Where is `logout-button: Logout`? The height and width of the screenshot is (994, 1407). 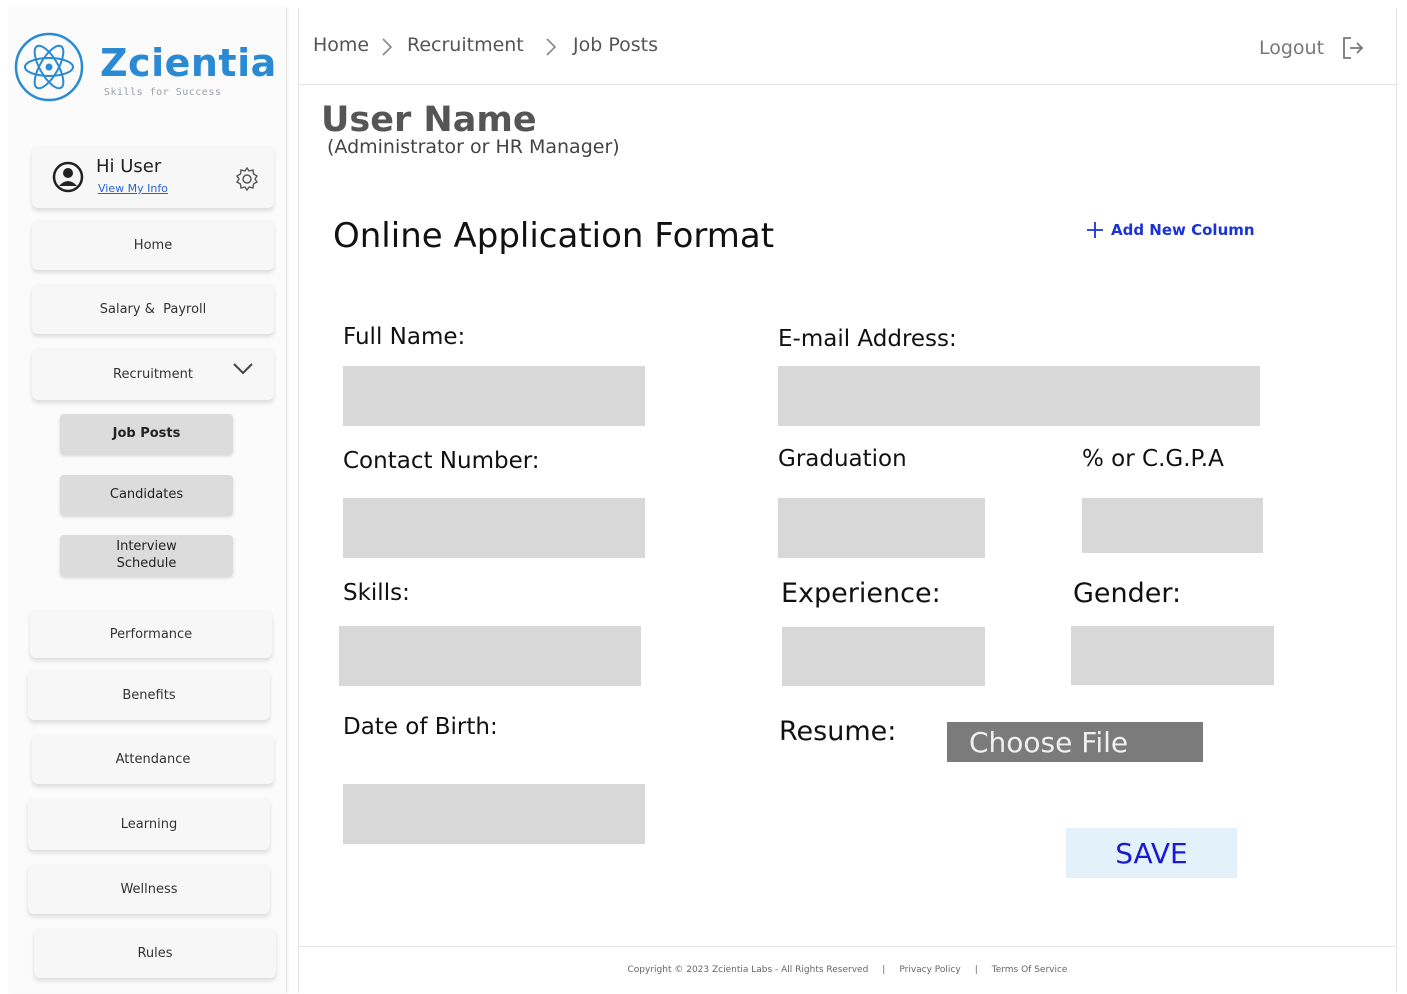
logout-button: Logout is located at coordinates (1291, 48).